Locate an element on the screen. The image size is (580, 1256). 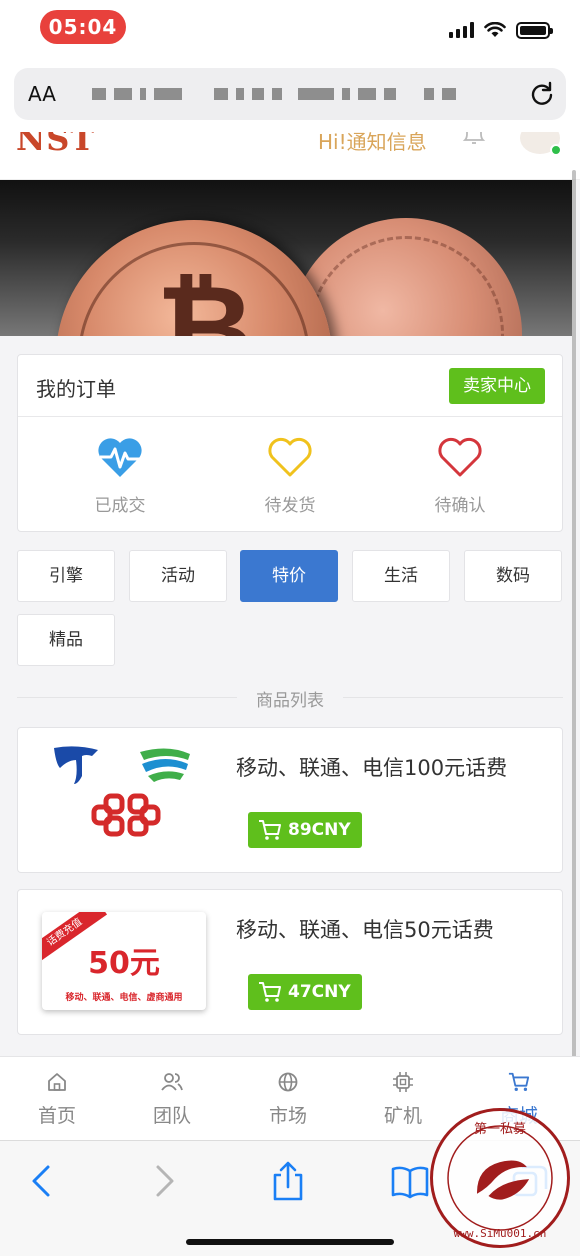
buy-button: 89CNY is located at coordinates (305, 830).